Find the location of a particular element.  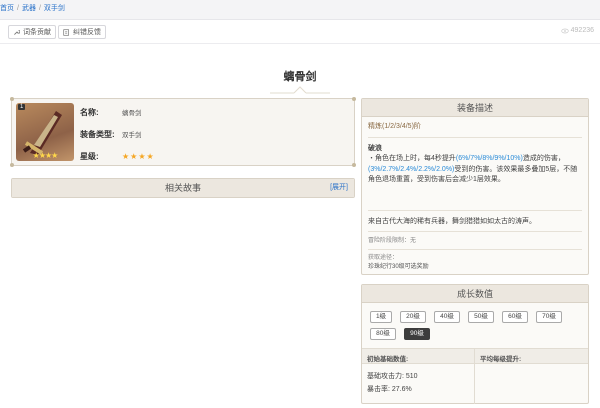

contribute-label: 词条贡献 is located at coordinates (37, 32).